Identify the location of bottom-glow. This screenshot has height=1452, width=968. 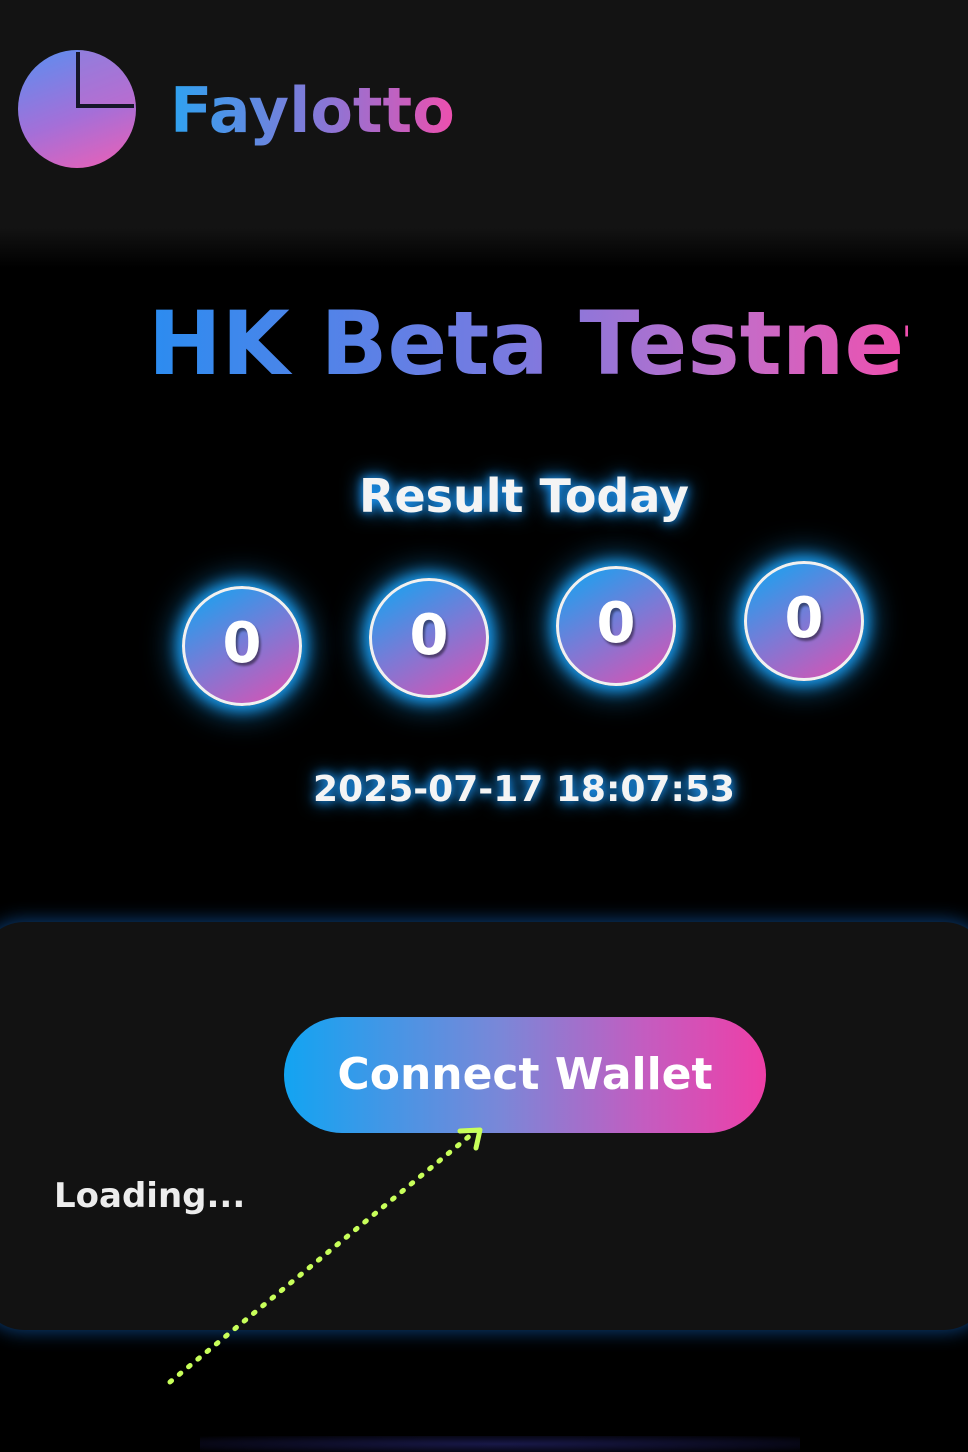
(500, 1444).